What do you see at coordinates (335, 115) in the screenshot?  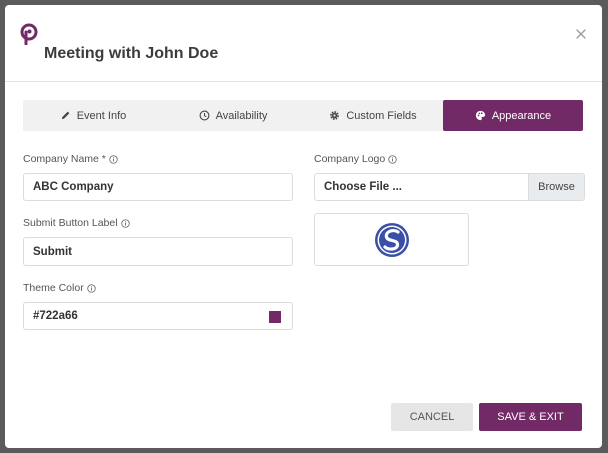 I see `gear-icon` at bounding box center [335, 115].